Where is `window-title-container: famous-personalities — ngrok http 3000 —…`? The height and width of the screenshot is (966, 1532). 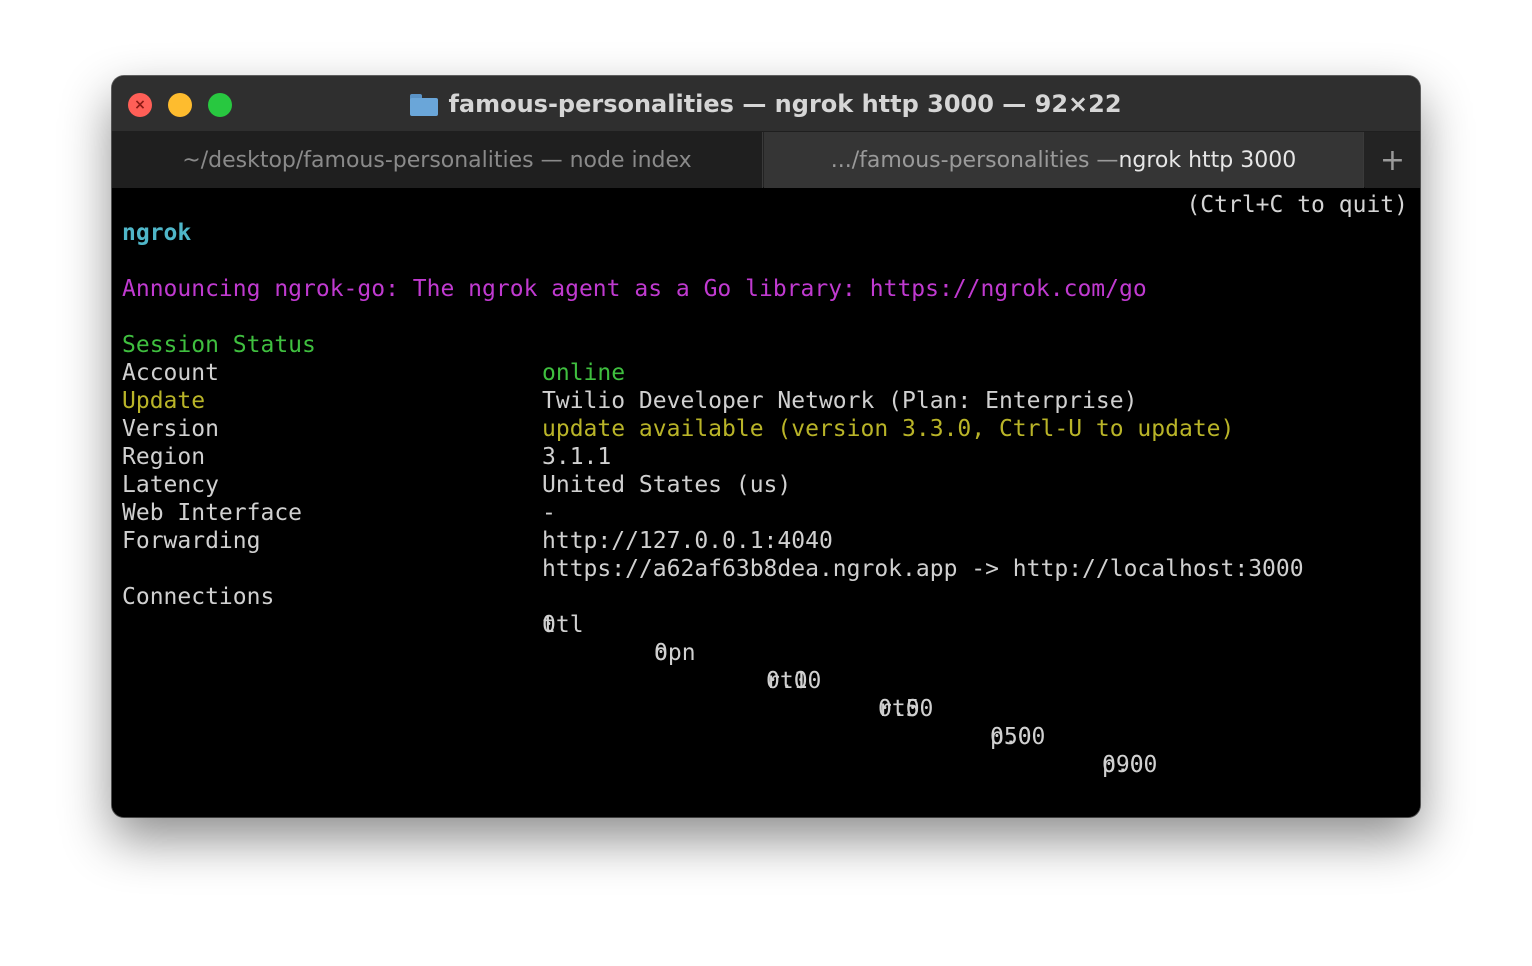
window-title-container: famous-personalities — ngrok http 3000 —… is located at coordinates (766, 104).